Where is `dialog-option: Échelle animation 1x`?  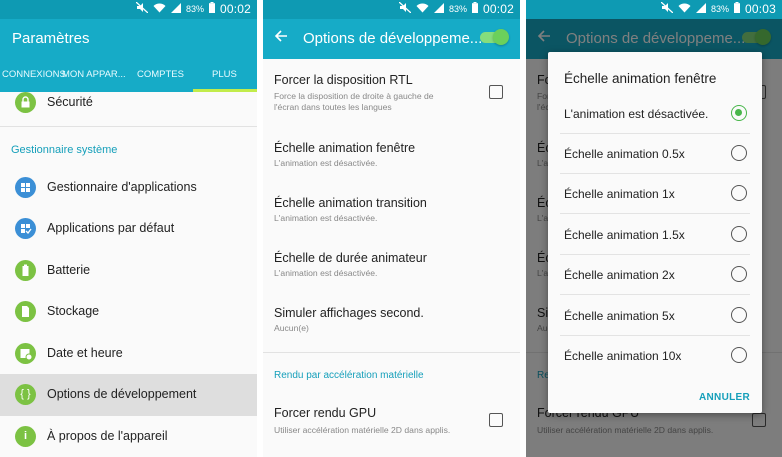 dialog-option: Échelle animation 1x is located at coordinates (655, 194).